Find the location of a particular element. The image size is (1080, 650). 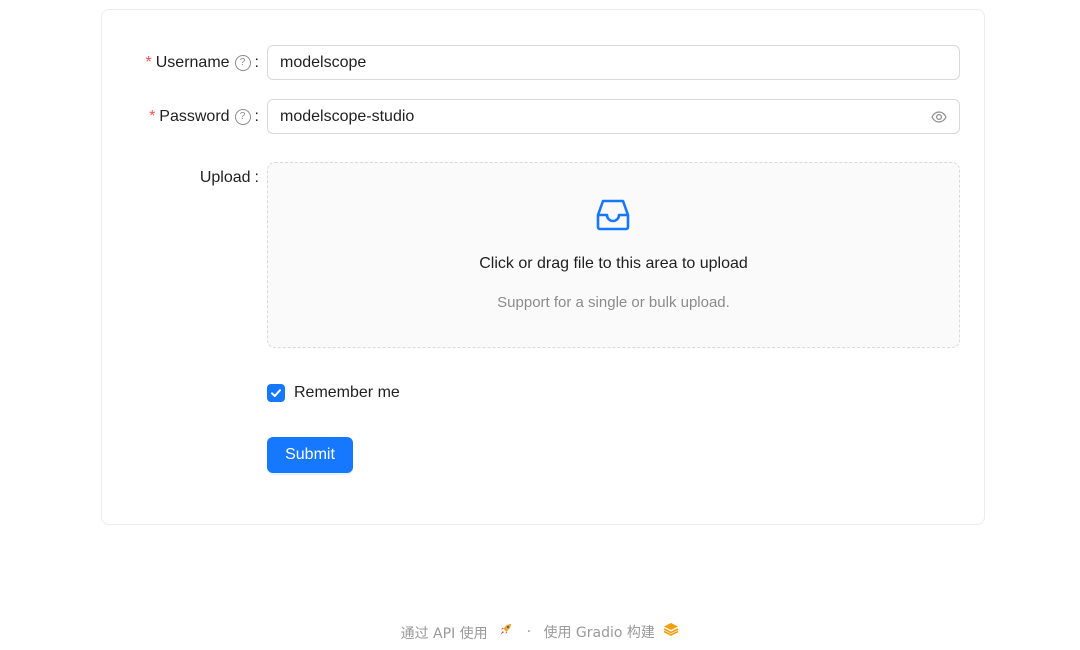

footer: 通过 API 使用 · 使用 Gradio 构建 is located at coordinates (540, 632).